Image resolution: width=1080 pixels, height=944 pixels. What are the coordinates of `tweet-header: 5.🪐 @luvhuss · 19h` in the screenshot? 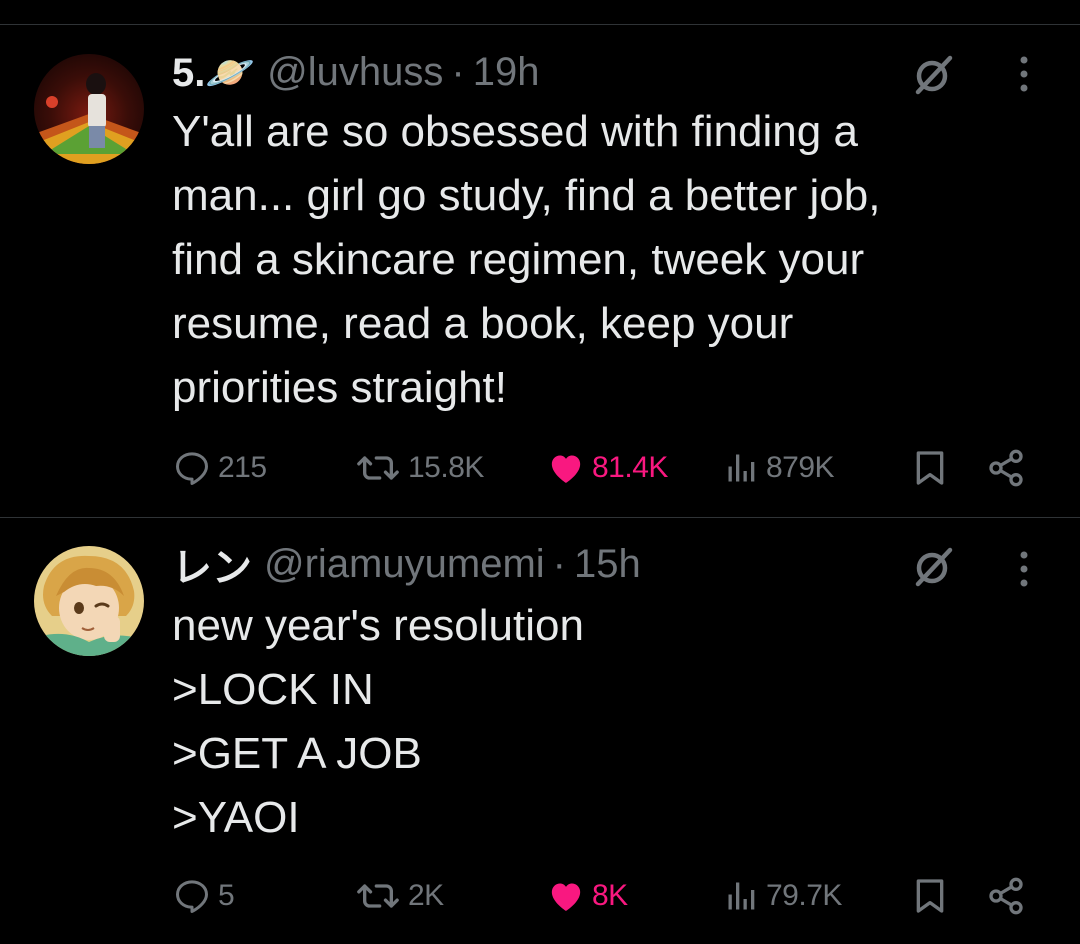 It's located at (355, 72).